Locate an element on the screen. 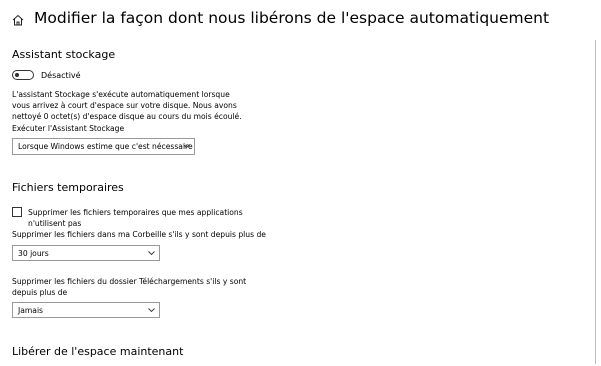  scrollbar is located at coordinates (595, 202).